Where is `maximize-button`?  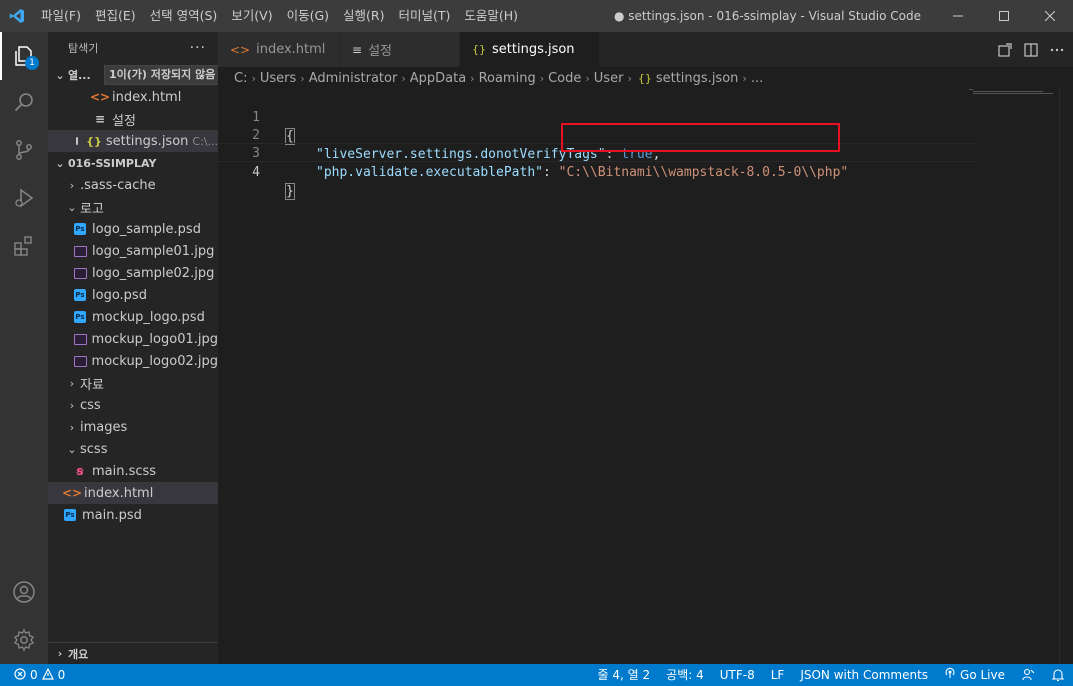 maximize-button is located at coordinates (1004, 16).